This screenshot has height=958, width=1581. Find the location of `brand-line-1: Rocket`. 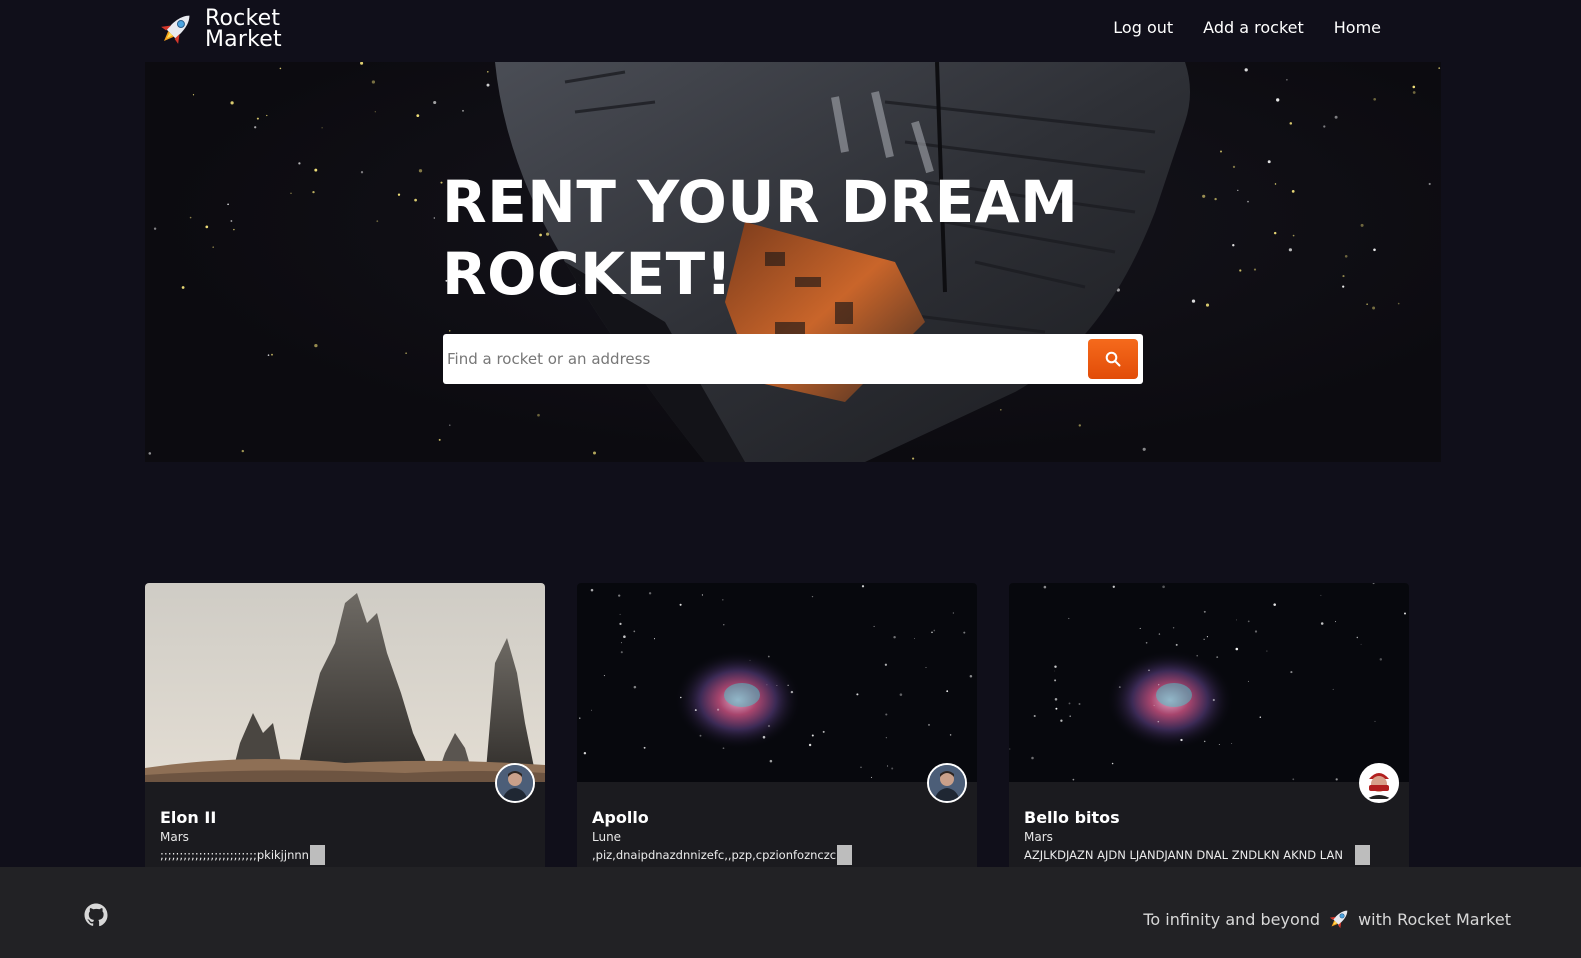

brand-line-1: Rocket is located at coordinates (243, 18).